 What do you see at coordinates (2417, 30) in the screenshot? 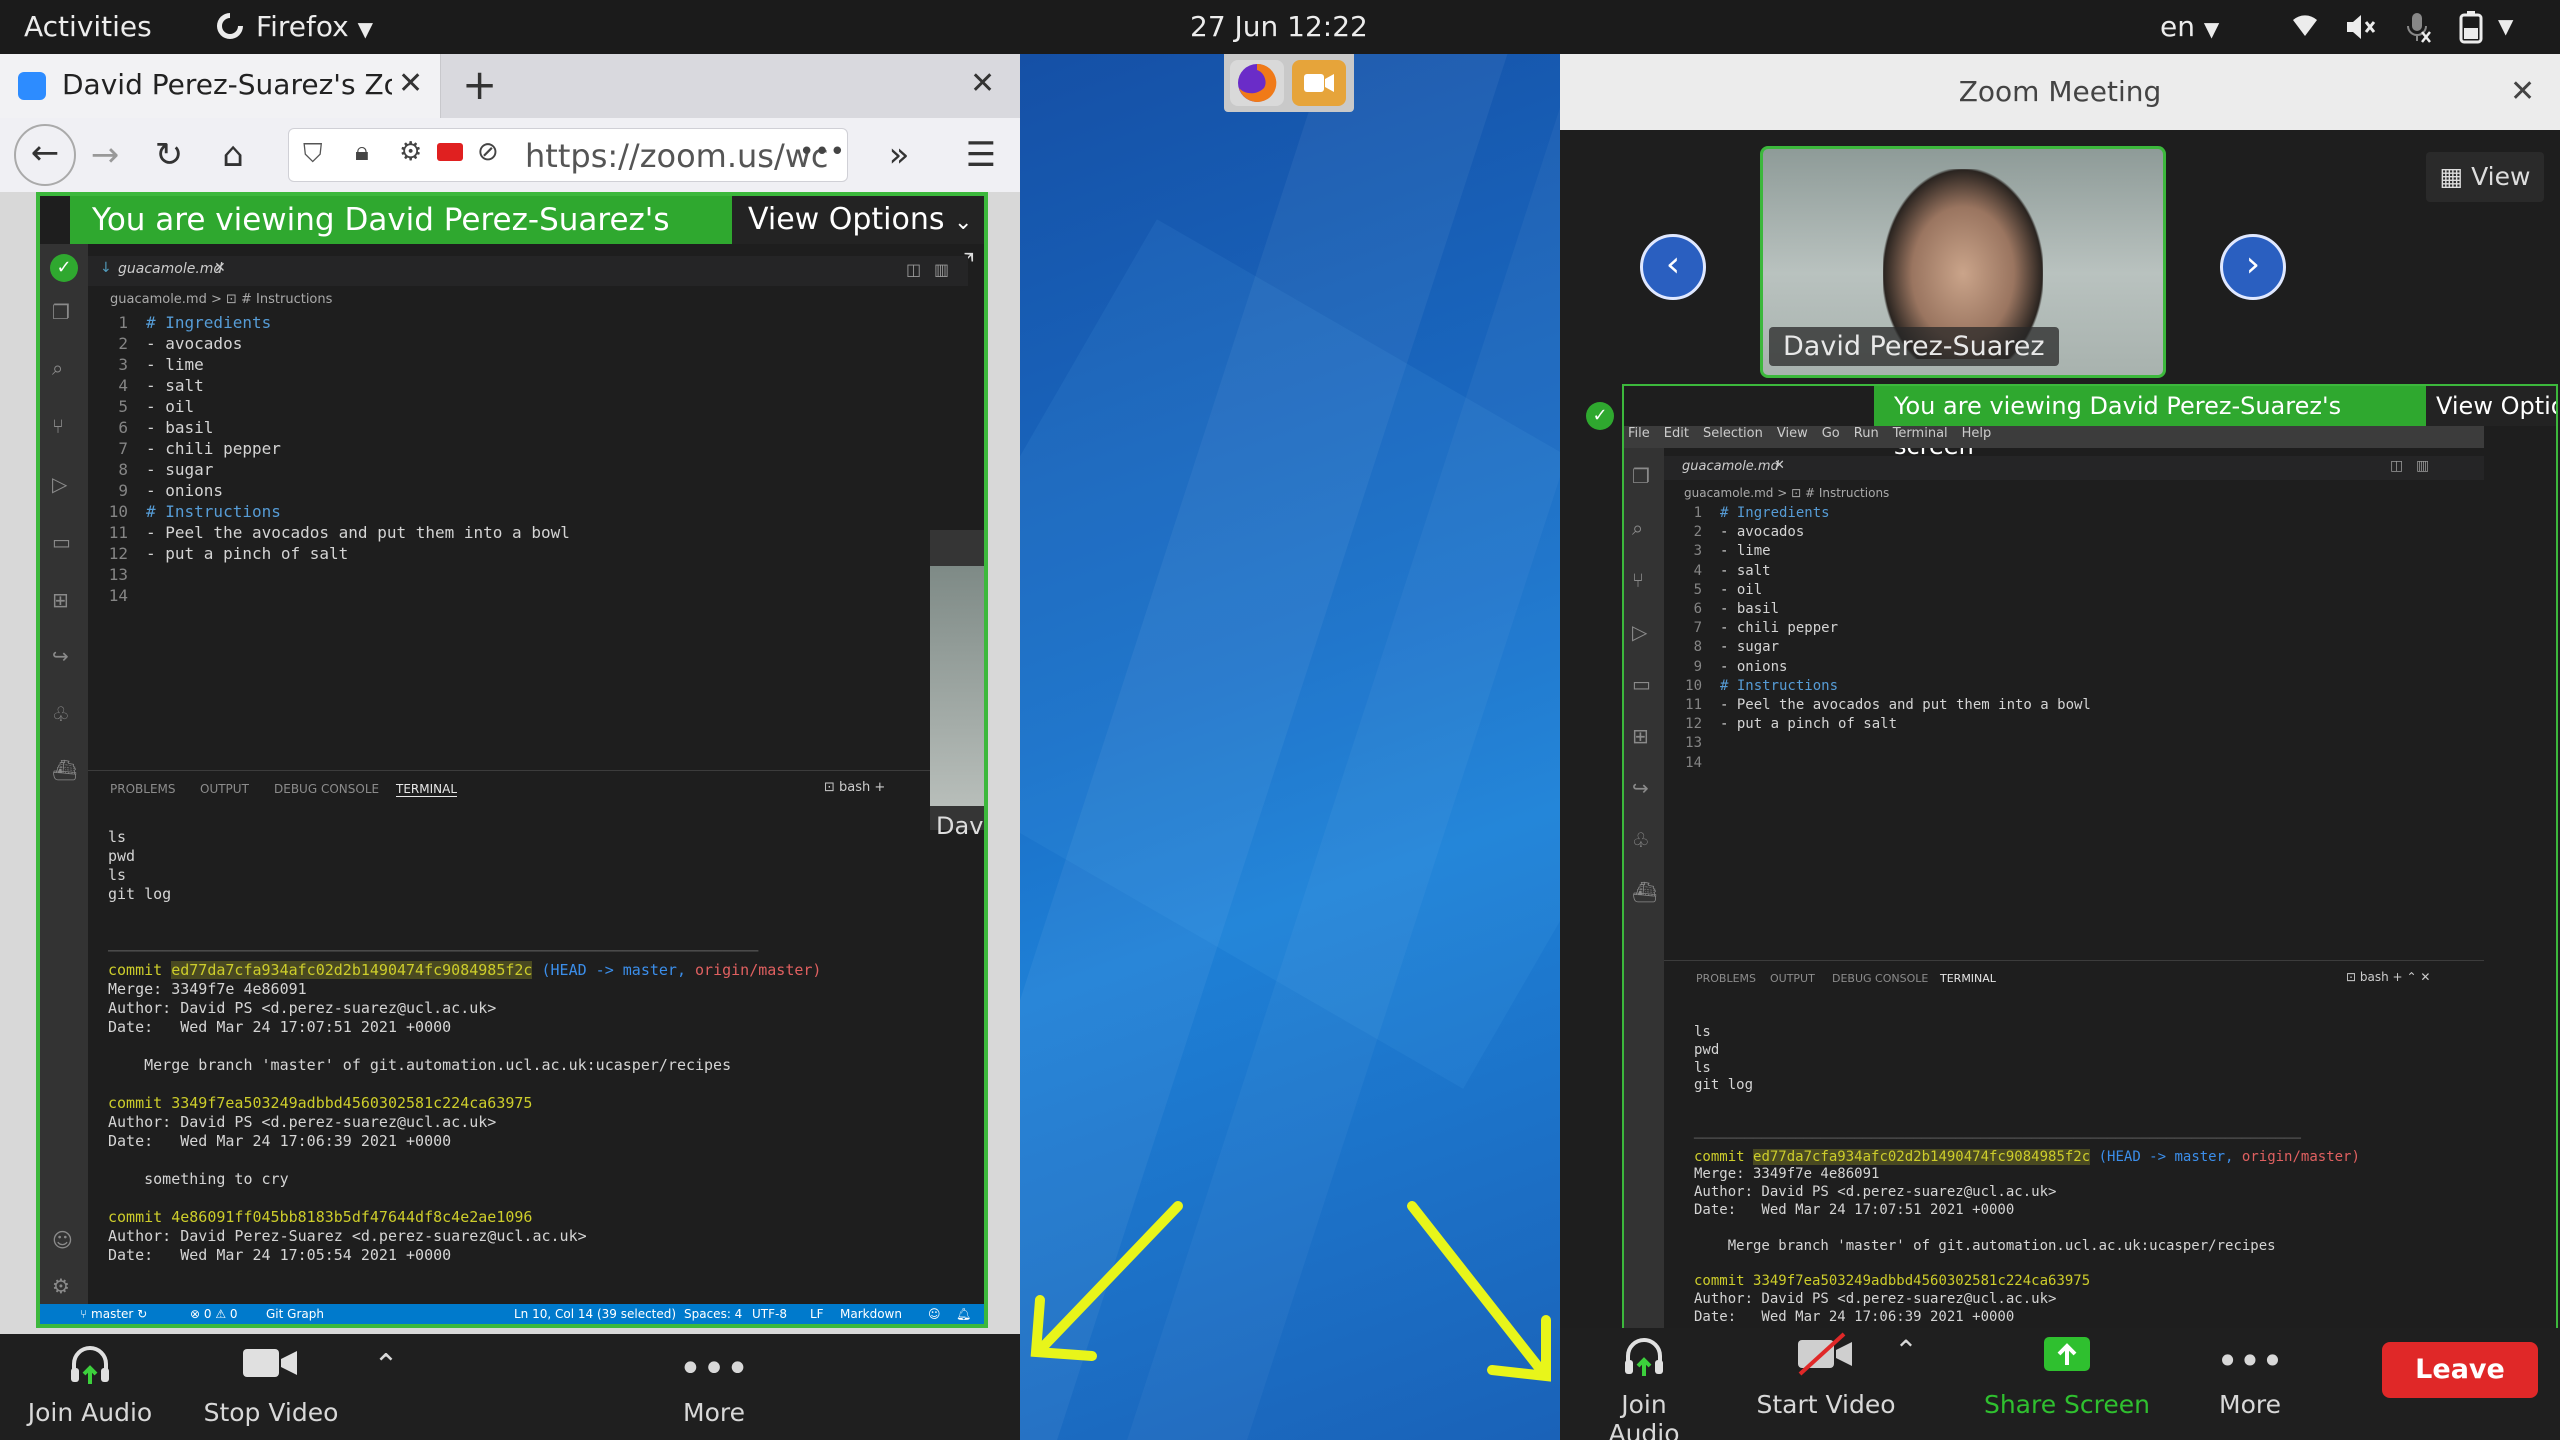
I see `microphone-muted-icon` at bounding box center [2417, 30].